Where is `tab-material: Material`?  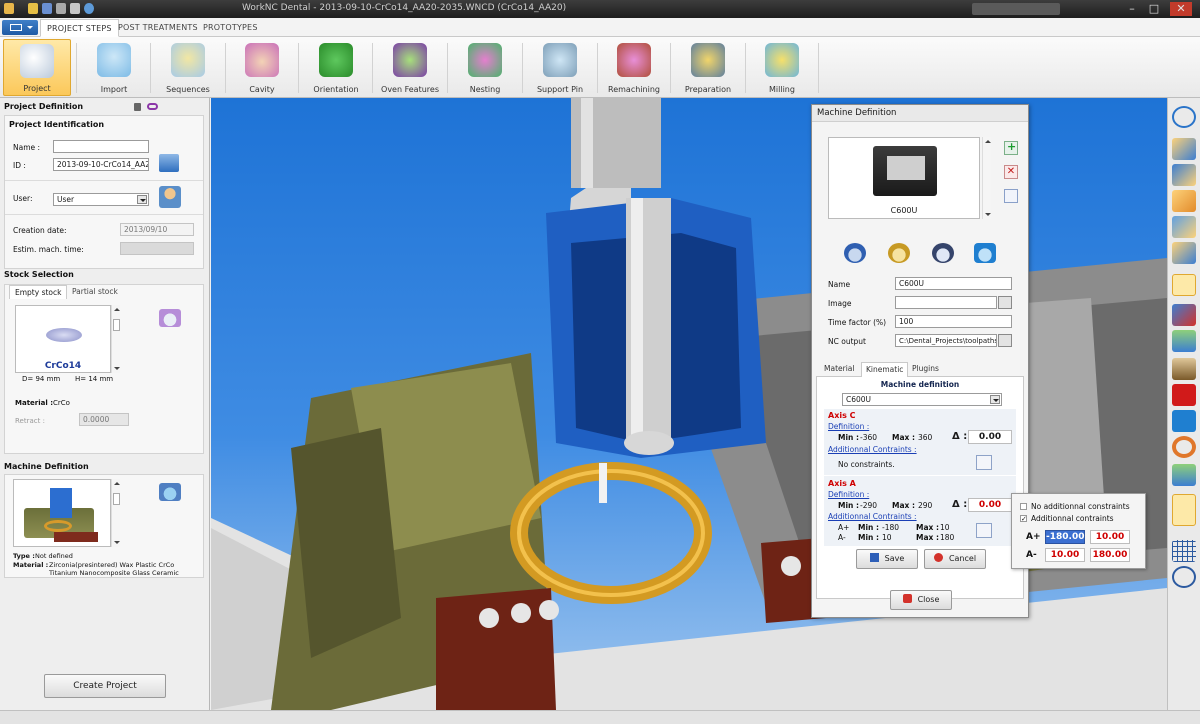
tab-material: Material is located at coordinates (839, 369).